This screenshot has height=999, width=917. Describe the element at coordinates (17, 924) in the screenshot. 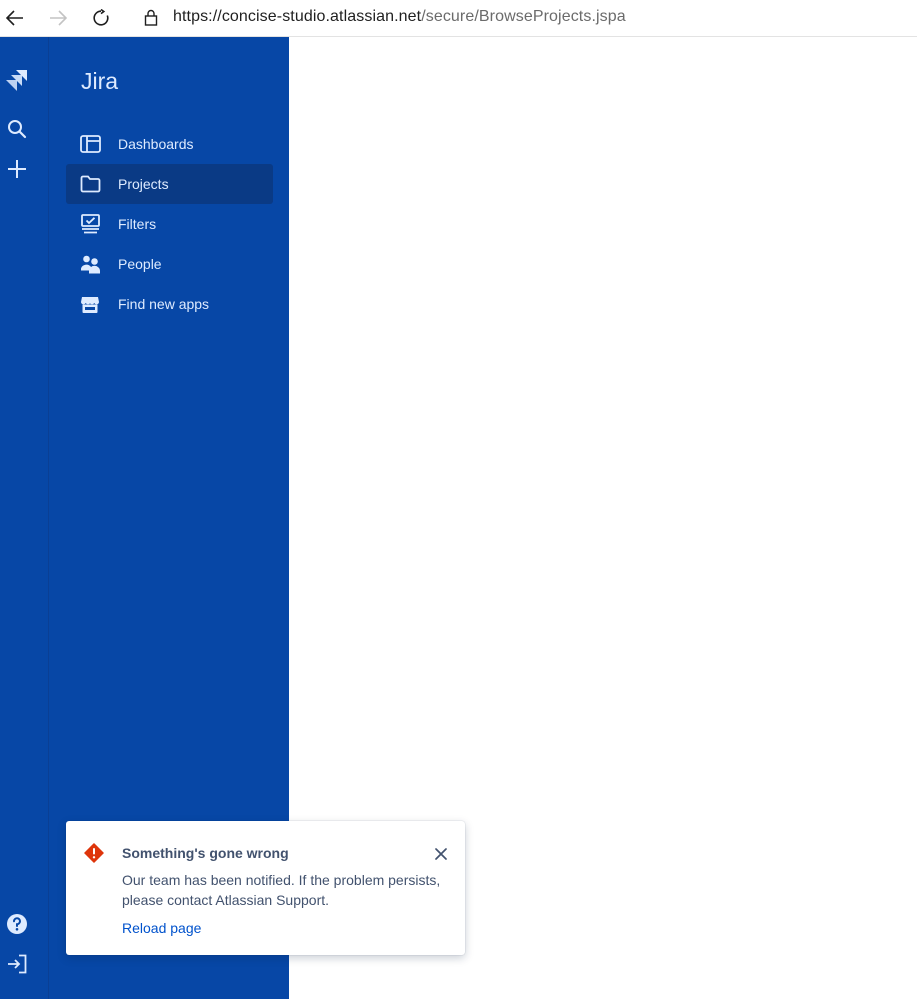

I see `help-icon` at that location.